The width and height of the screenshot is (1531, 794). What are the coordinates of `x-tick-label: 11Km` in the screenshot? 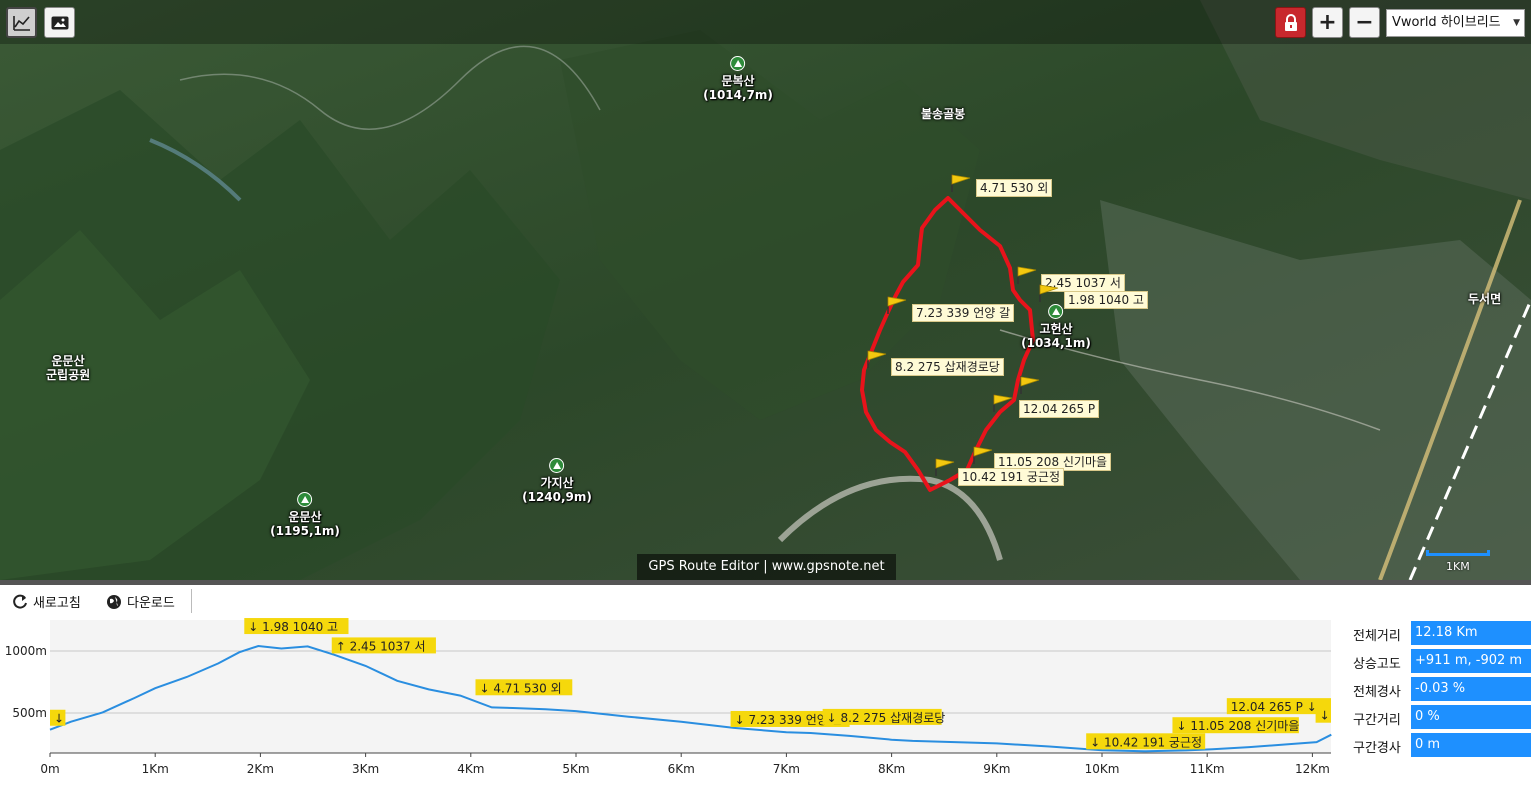 It's located at (1207, 769).